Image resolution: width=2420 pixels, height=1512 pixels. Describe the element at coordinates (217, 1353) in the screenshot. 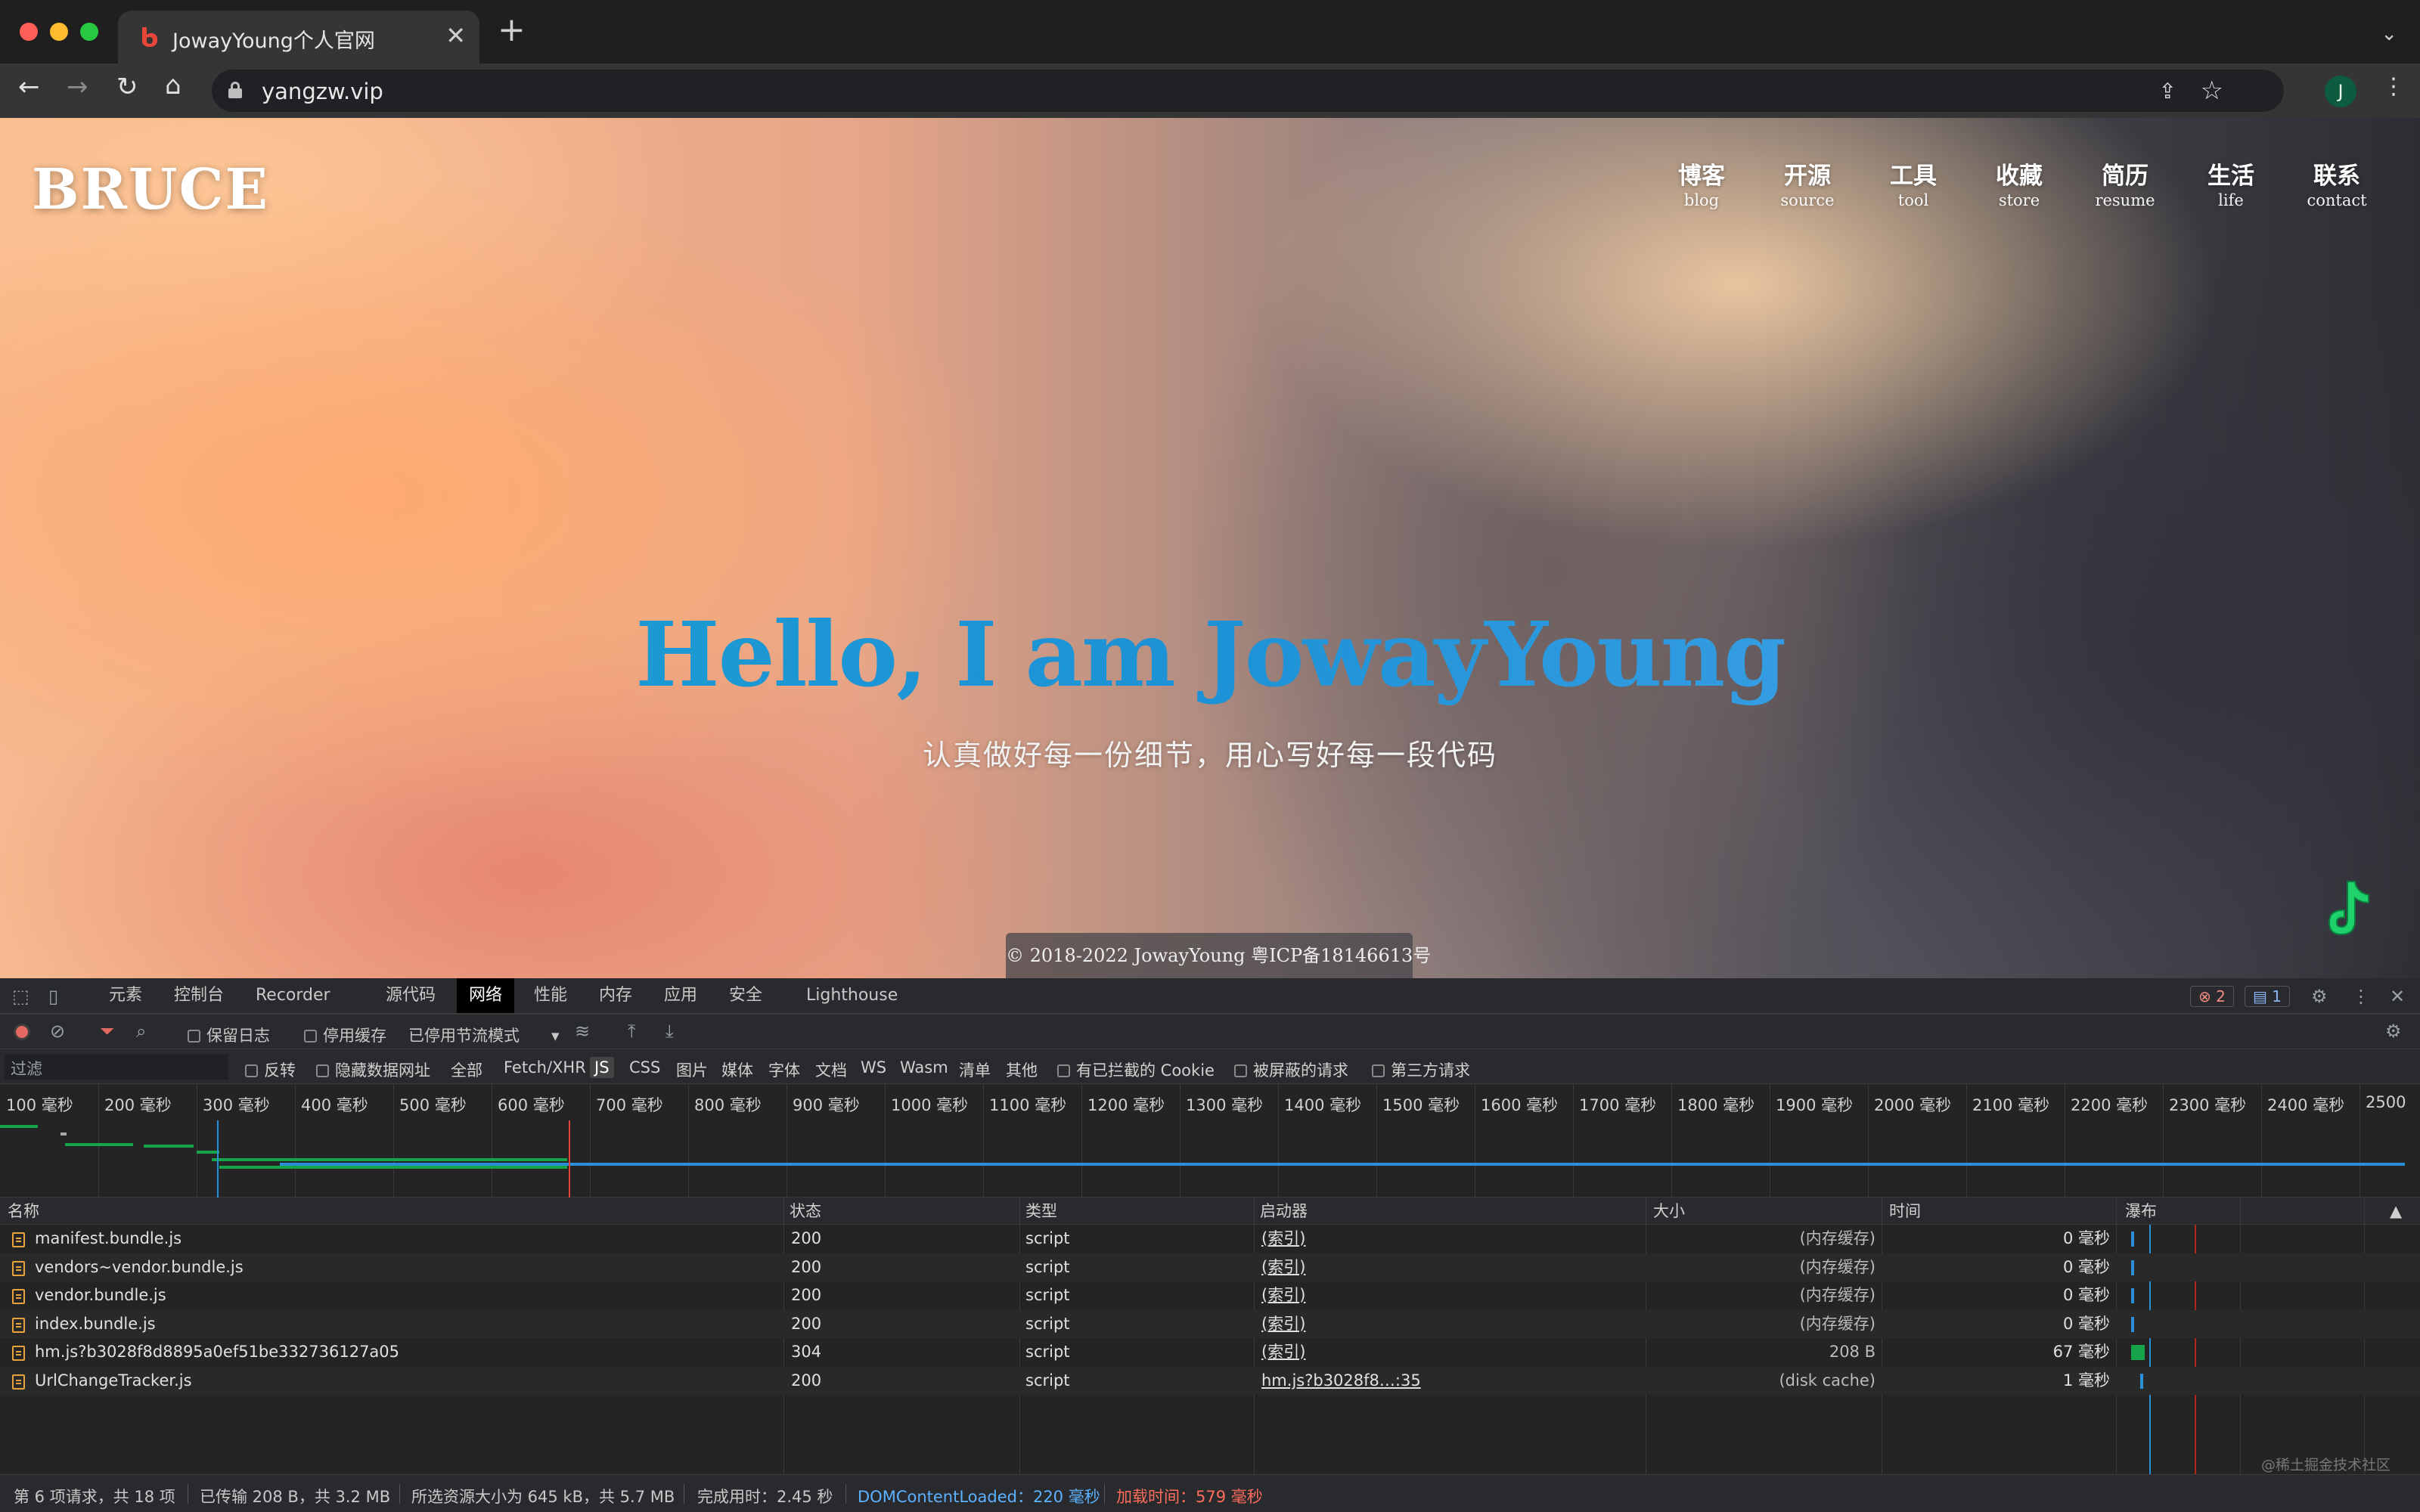

I see `request-name: hm.js?b3028f8d8895a0ef51be332736127a05` at that location.